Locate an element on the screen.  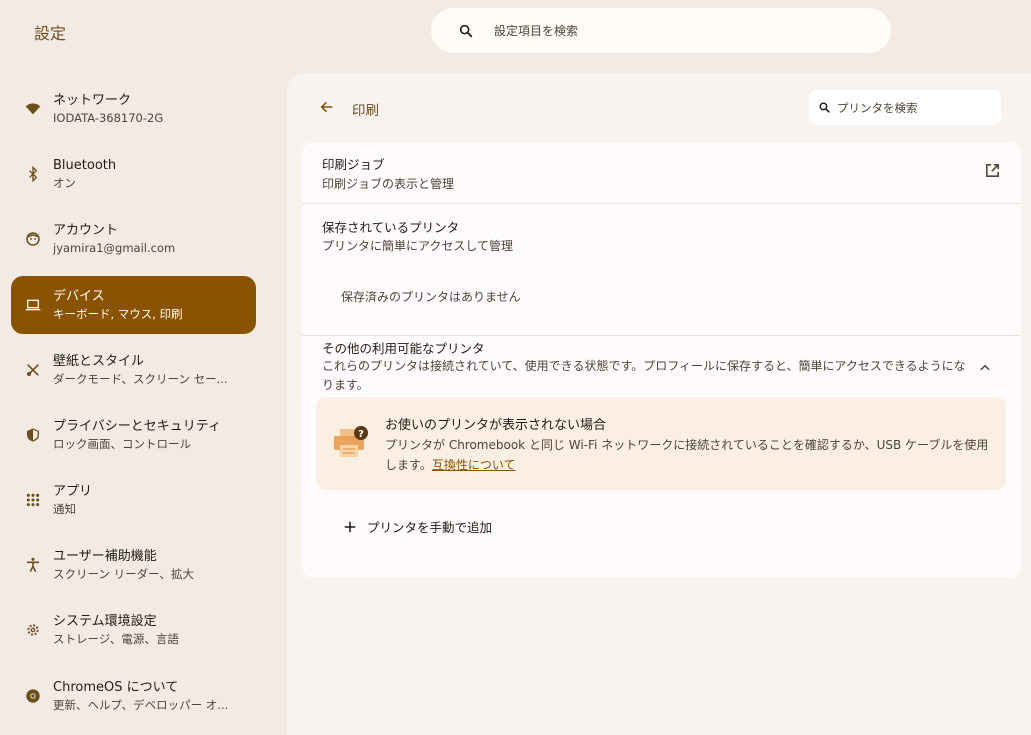
sidebar-item-sublabel: スクリーン リーダー、拡大 is located at coordinates (123, 573).